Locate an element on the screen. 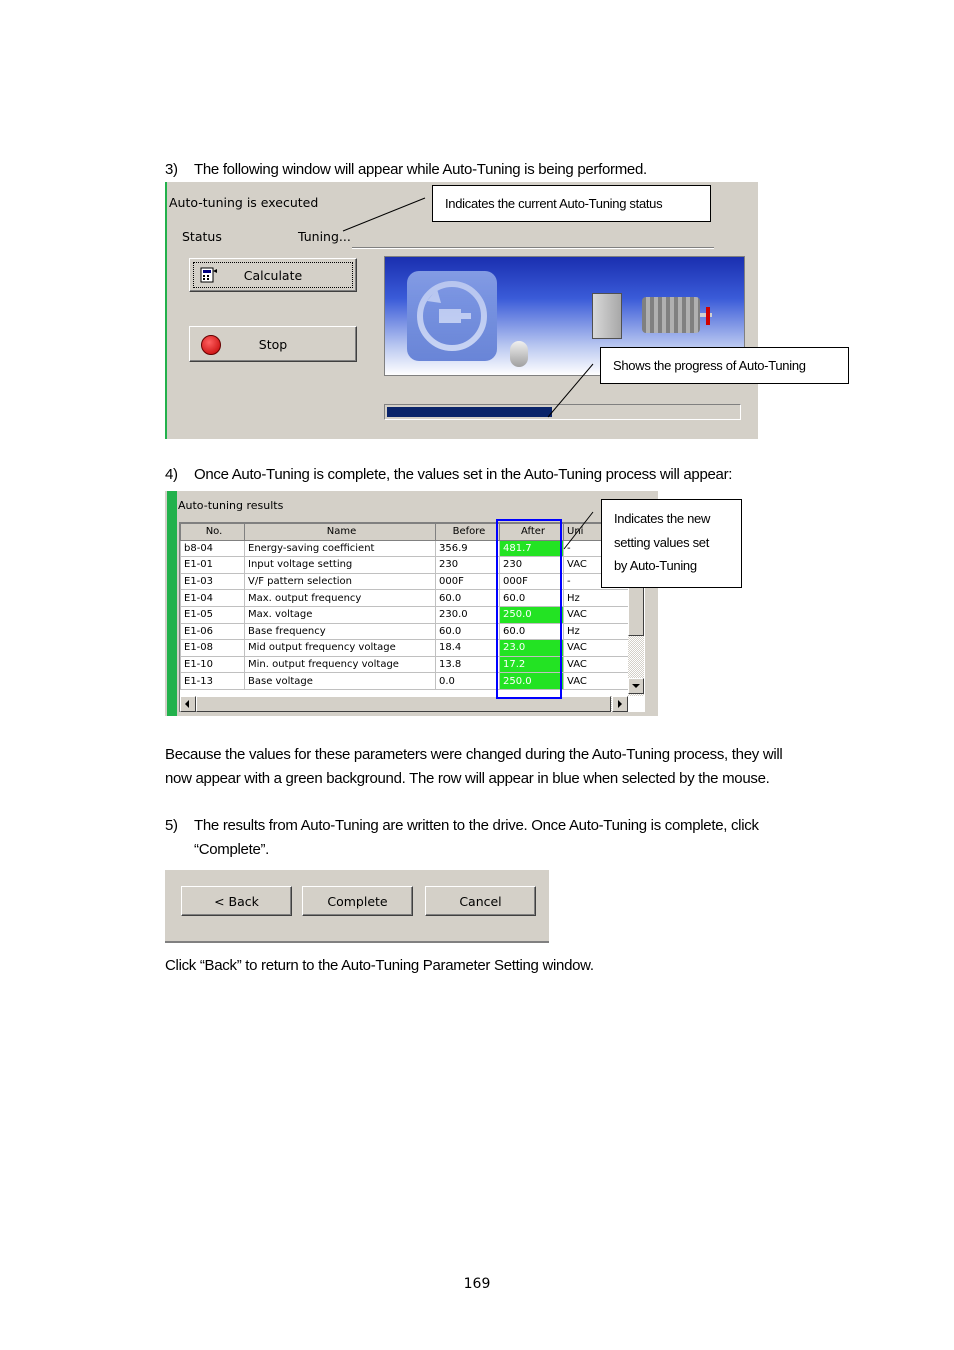 The image size is (954, 1350). back-button: < Back is located at coordinates (236, 901).